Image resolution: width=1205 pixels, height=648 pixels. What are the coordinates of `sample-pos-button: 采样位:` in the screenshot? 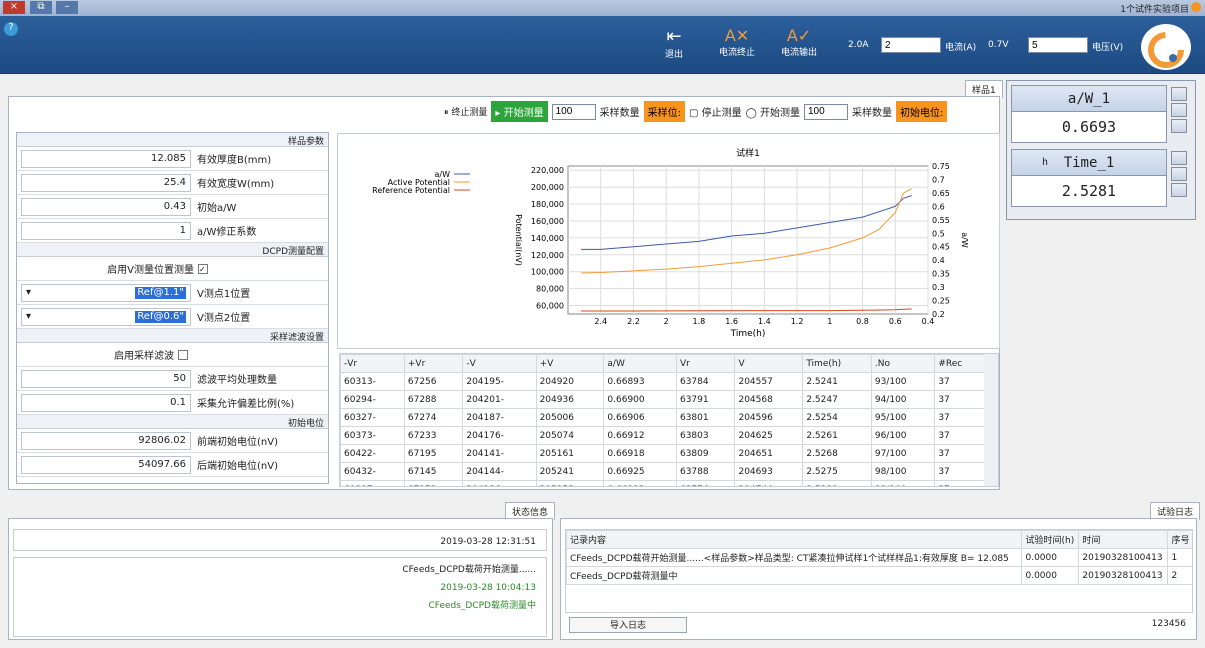 It's located at (664, 111).